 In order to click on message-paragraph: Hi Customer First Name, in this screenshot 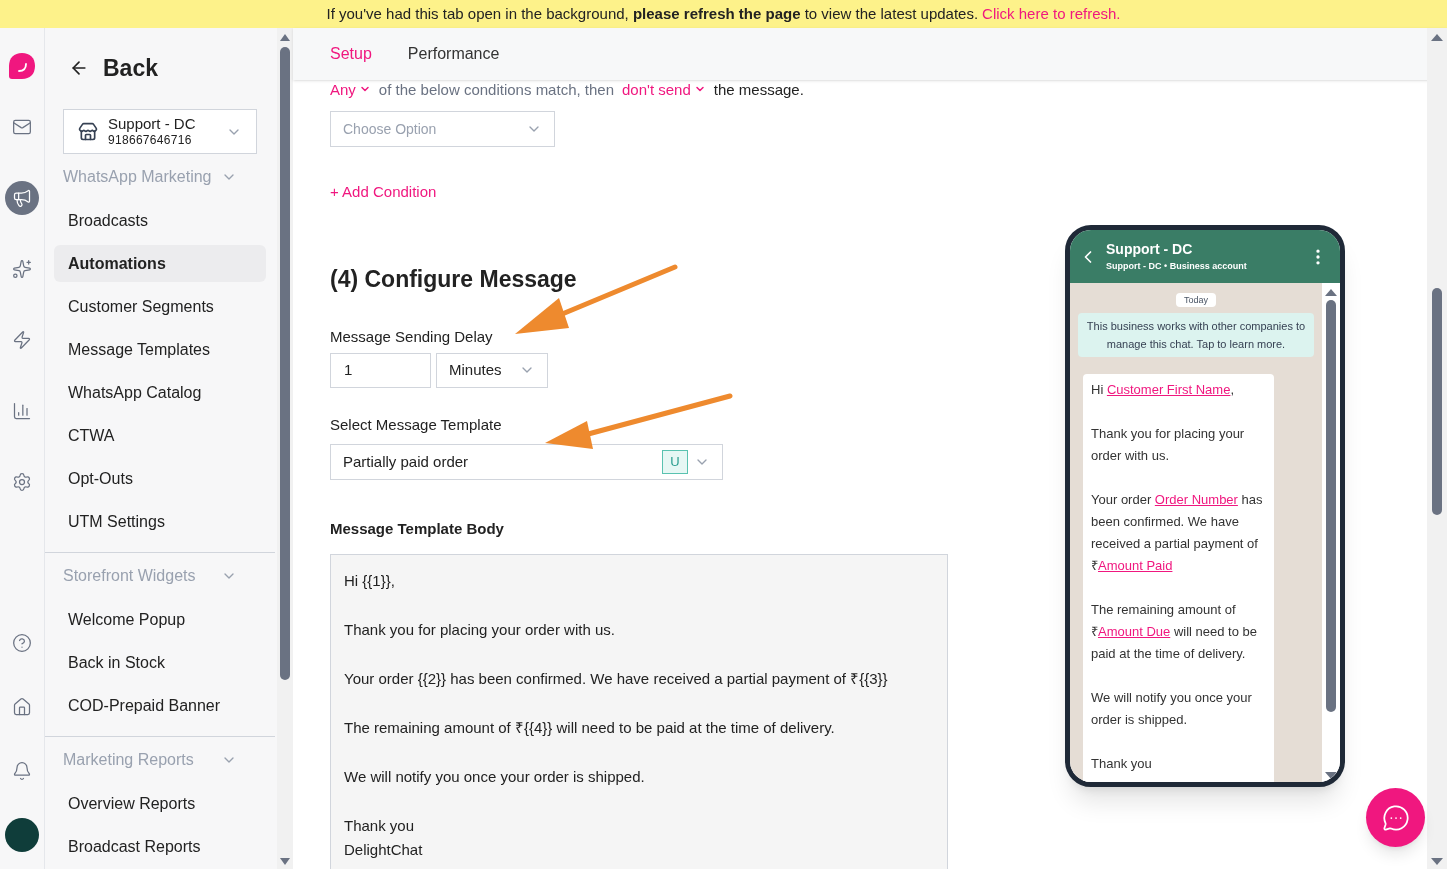, I will do `click(1163, 390)`.